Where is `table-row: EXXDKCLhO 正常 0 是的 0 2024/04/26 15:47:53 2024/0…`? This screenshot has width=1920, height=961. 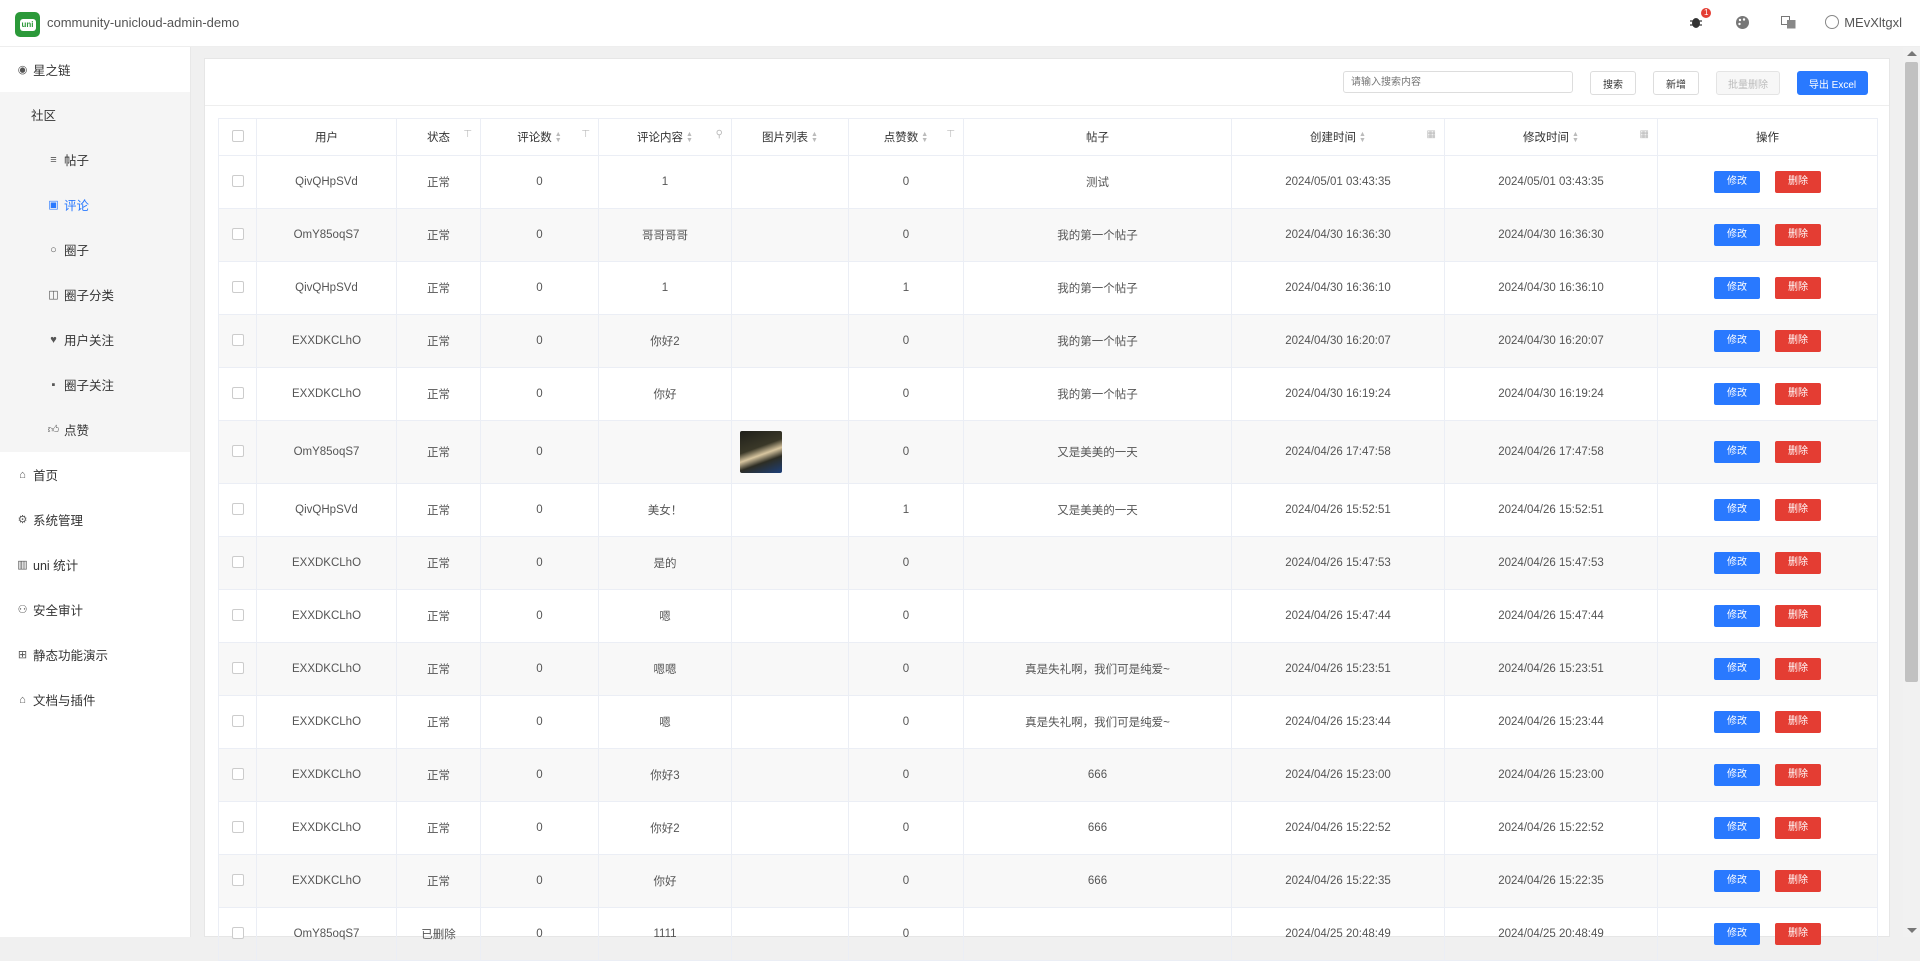
table-row: EXXDKCLhO 正常 0 是的 0 2024/04/26 15:47:53 2024/0… is located at coordinates (1048, 563).